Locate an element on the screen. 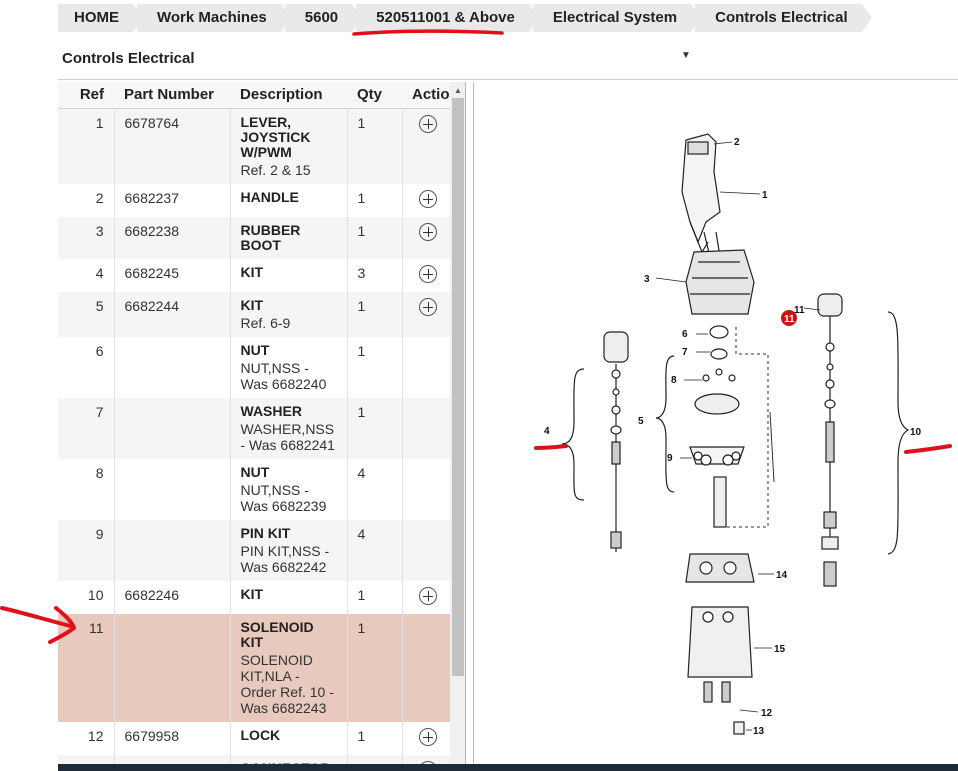 The image size is (958, 771). column-header-action: Action is located at coordinates (426, 95).